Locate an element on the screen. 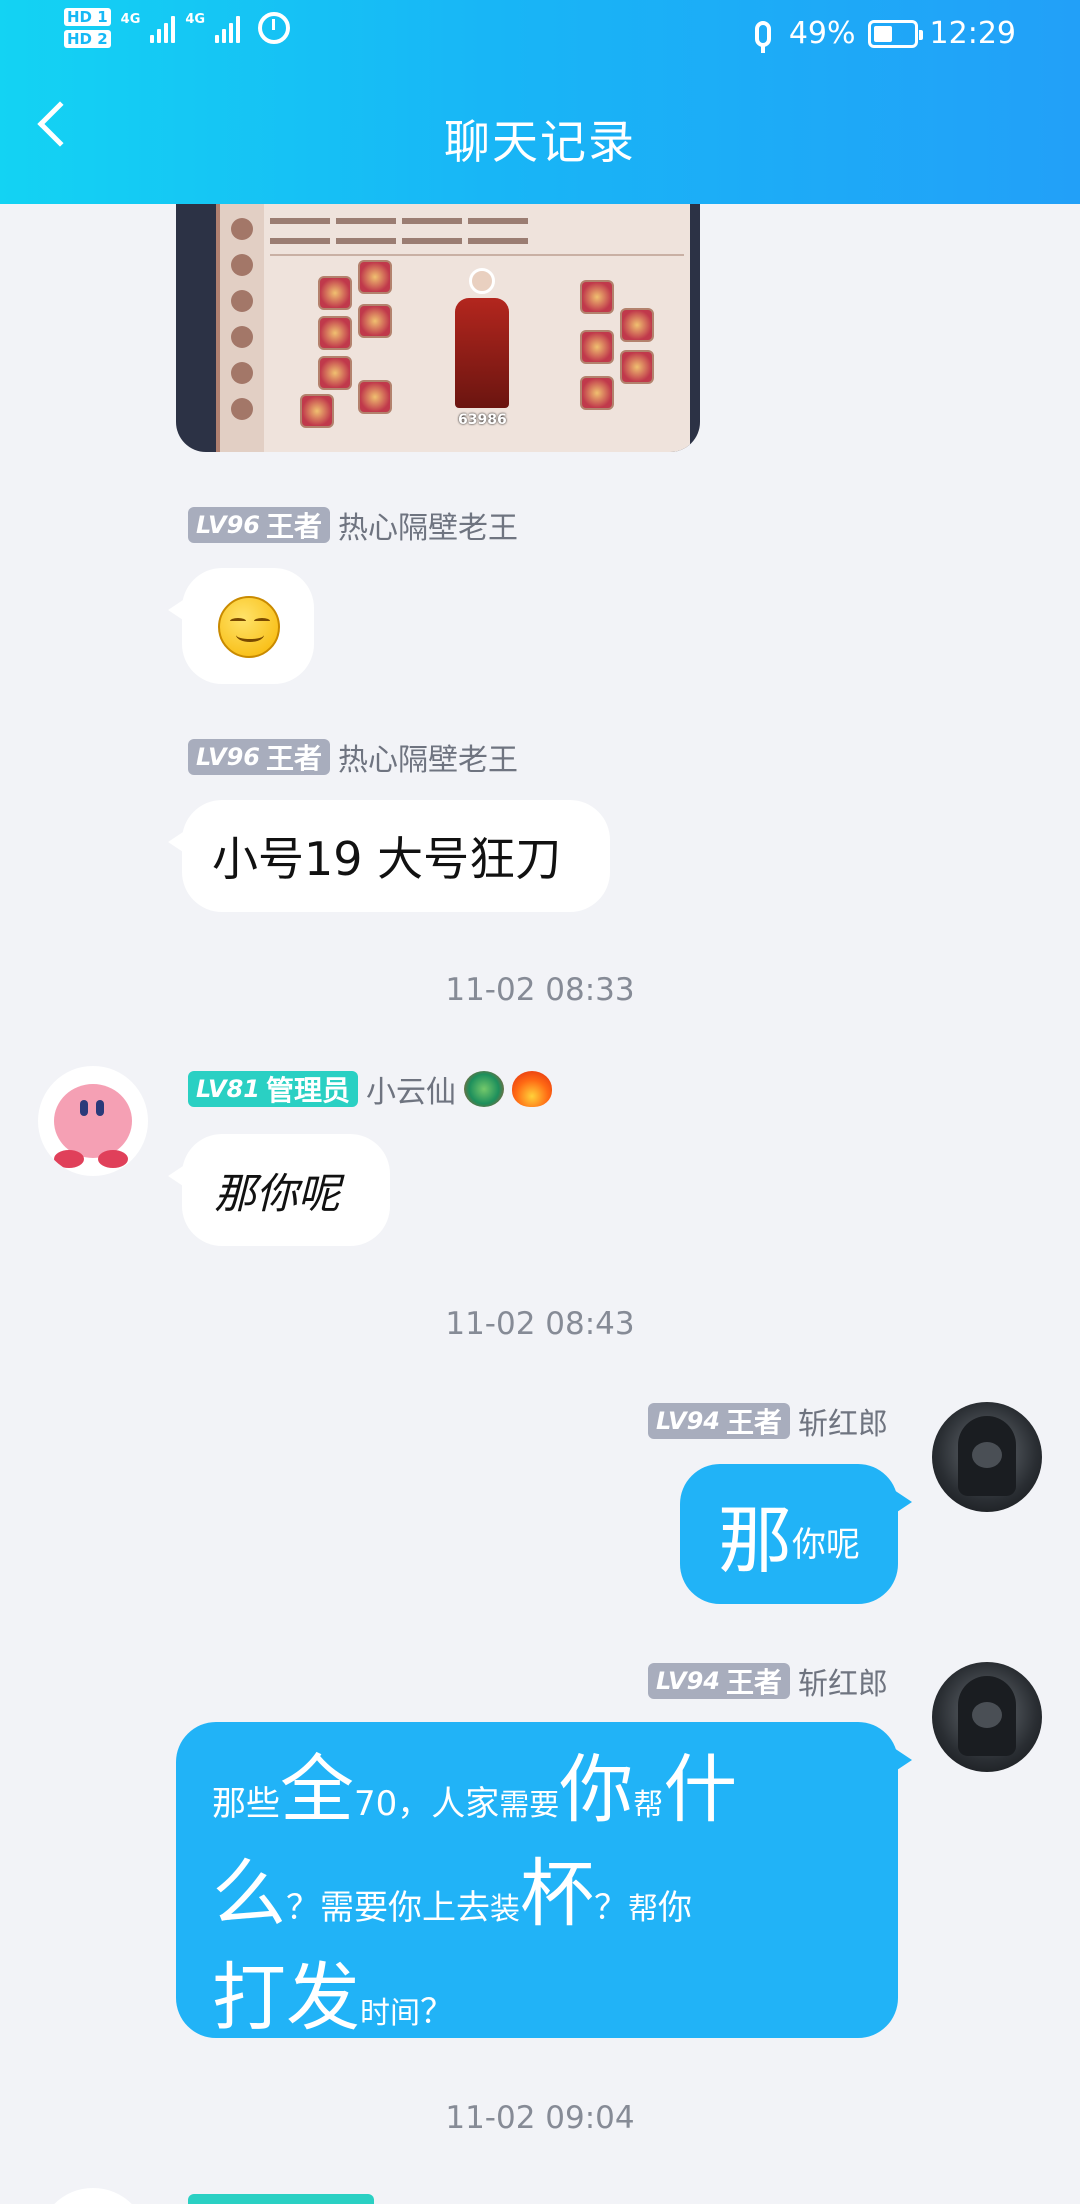  page-title: 聊天记录 is located at coordinates (540, 142).